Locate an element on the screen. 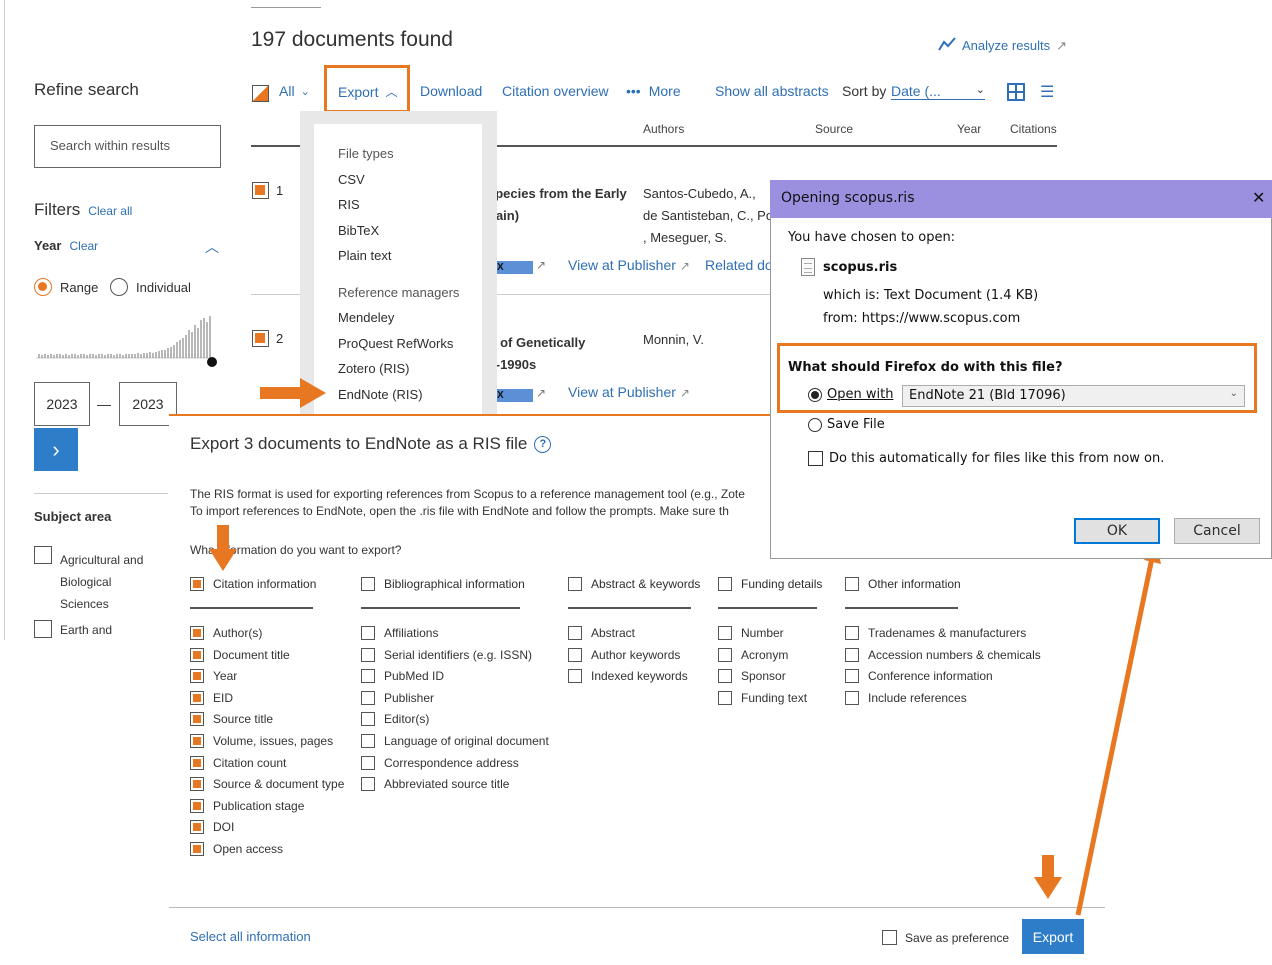  bibliographical-option-3: PubMed ID is located at coordinates (402, 676).